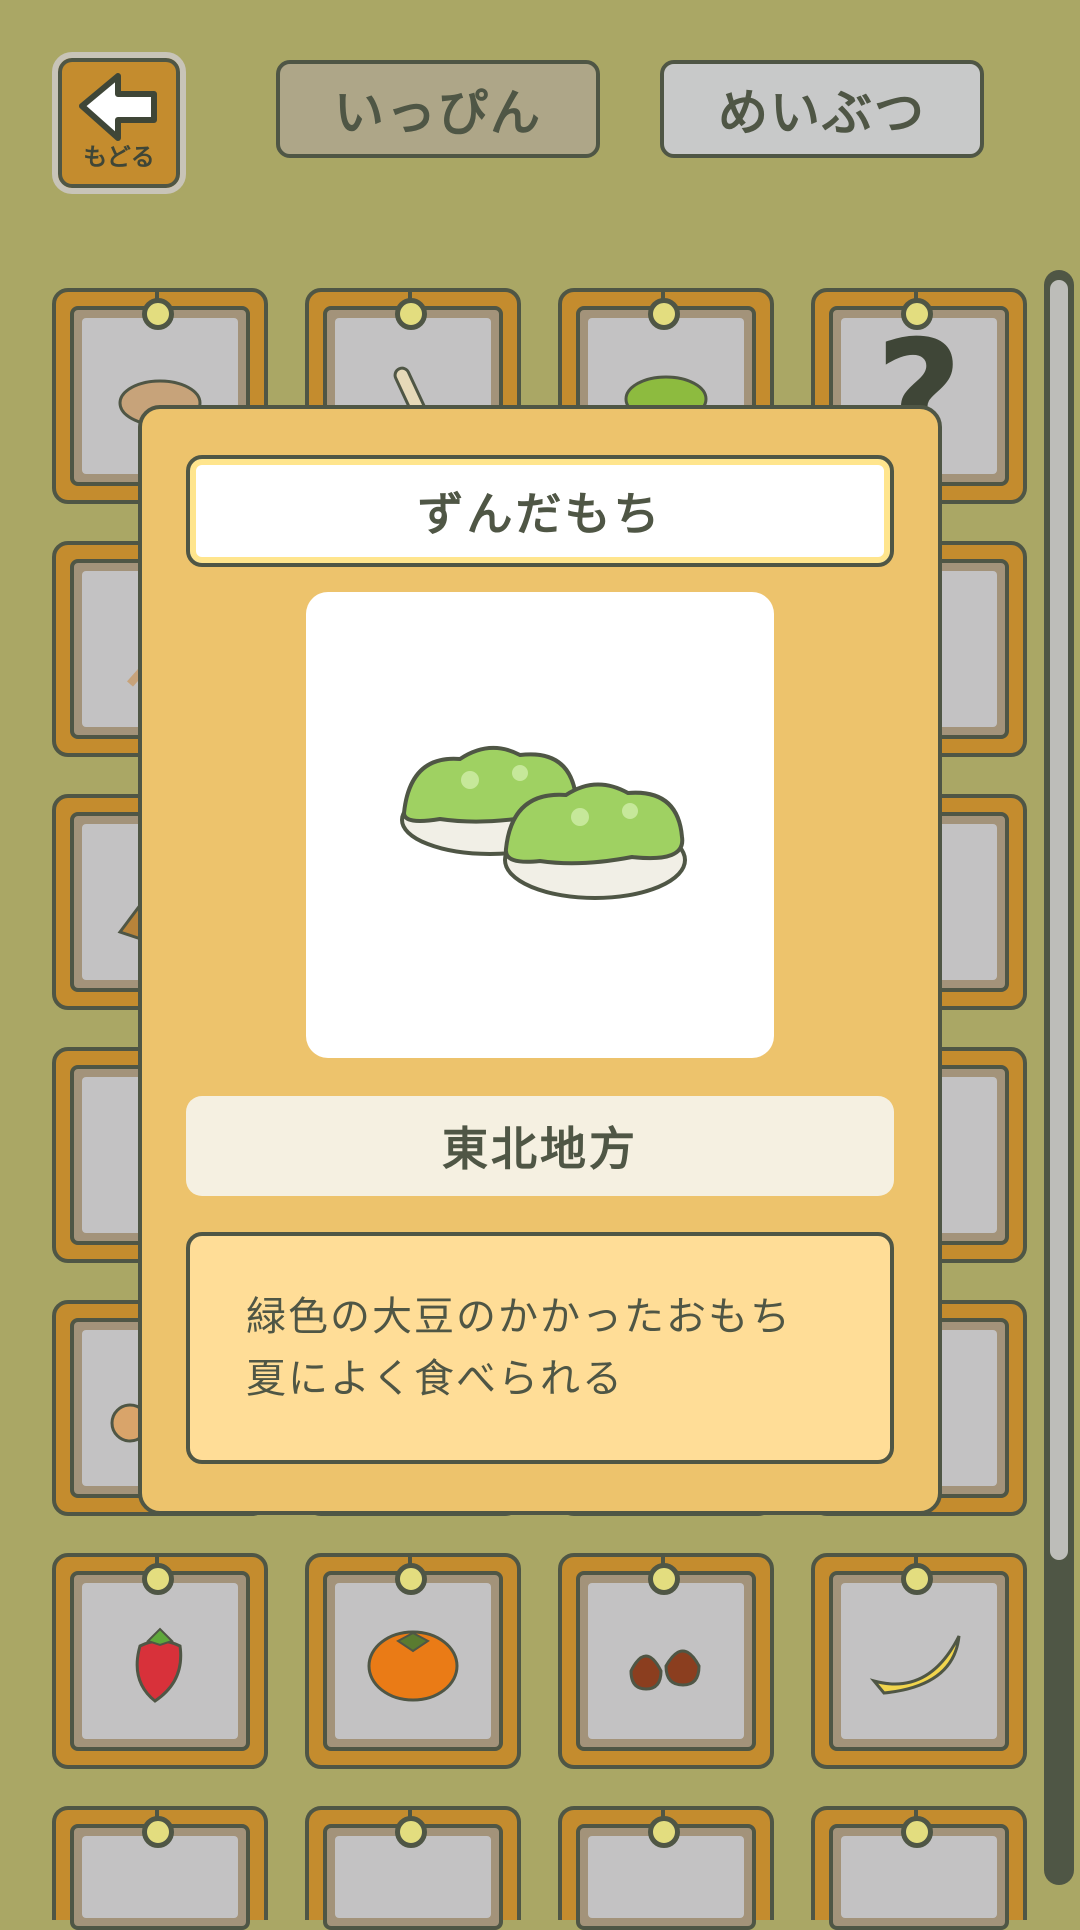  I want to click on item-name: ずんだもち, so click(540, 511).